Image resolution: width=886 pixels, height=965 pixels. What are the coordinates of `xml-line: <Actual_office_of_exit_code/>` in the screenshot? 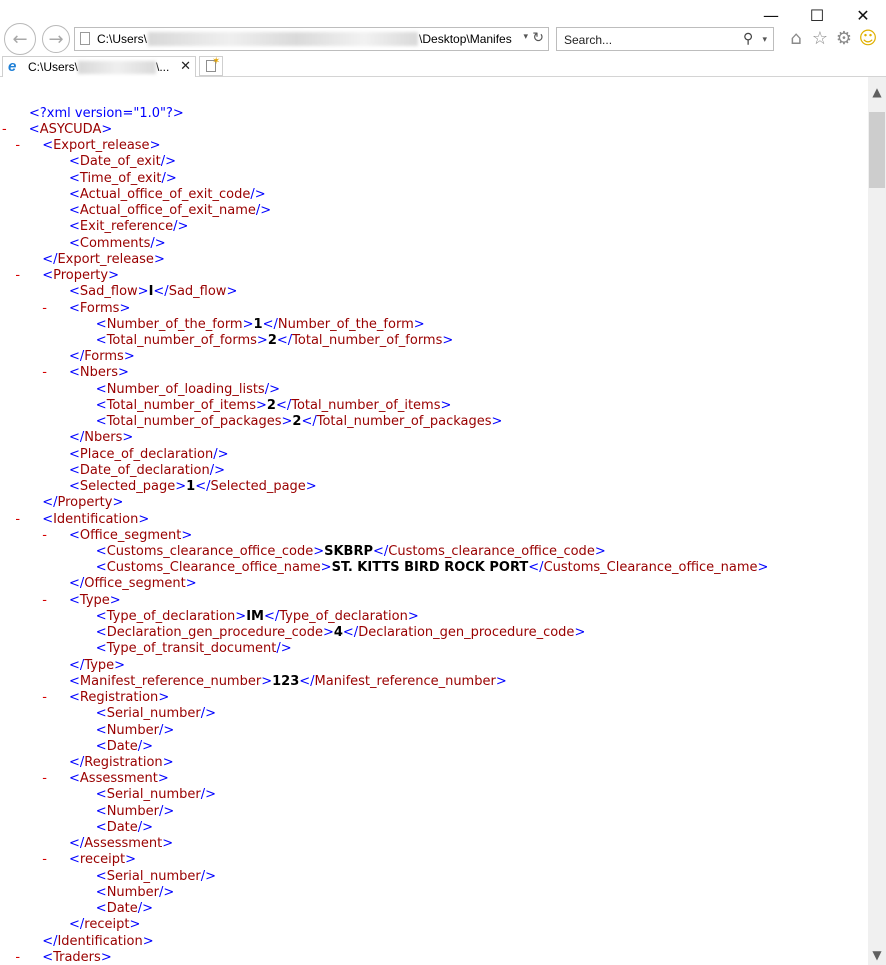 It's located at (167, 195).